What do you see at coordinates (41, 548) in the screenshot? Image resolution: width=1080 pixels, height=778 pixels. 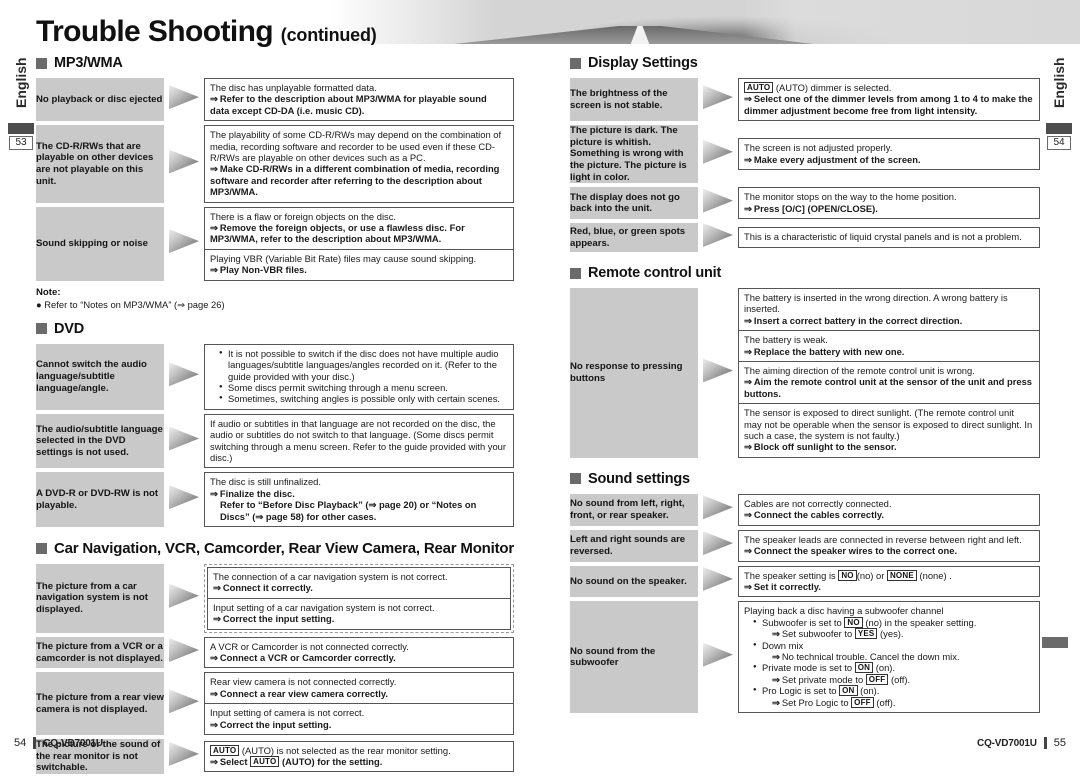 I see `square-bullet-icon` at bounding box center [41, 548].